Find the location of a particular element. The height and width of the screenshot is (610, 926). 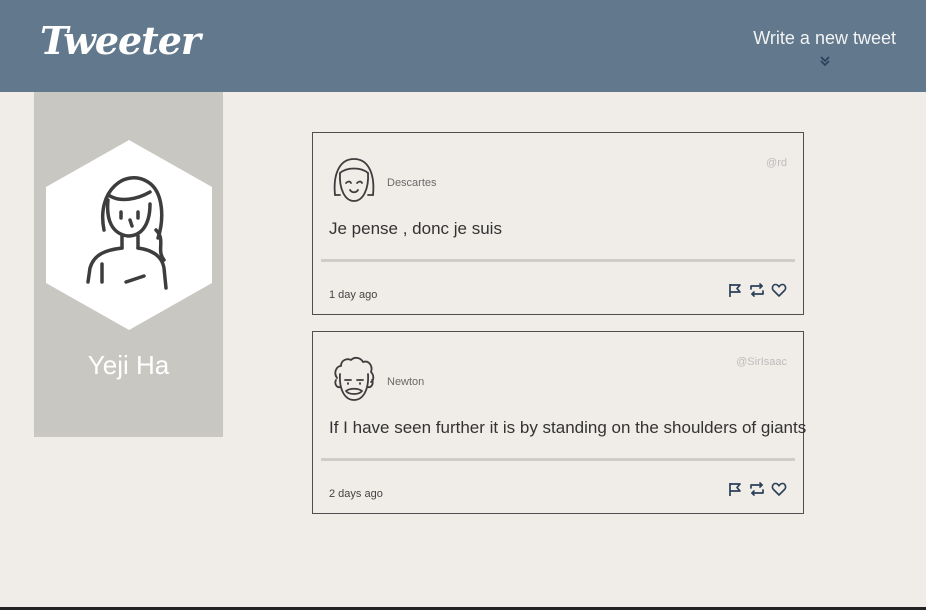

tweet-timestamp: 1 day ago is located at coordinates (353, 295).